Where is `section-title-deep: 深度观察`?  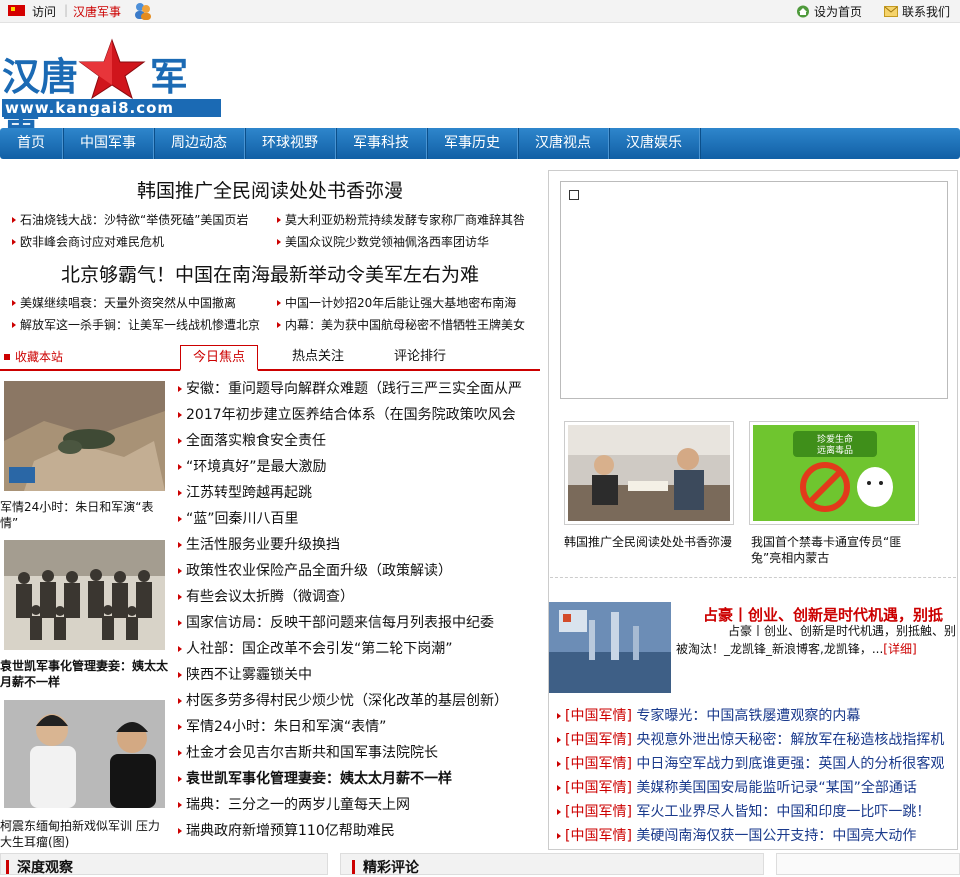 section-title-deep: 深度观察 is located at coordinates (39, 867).